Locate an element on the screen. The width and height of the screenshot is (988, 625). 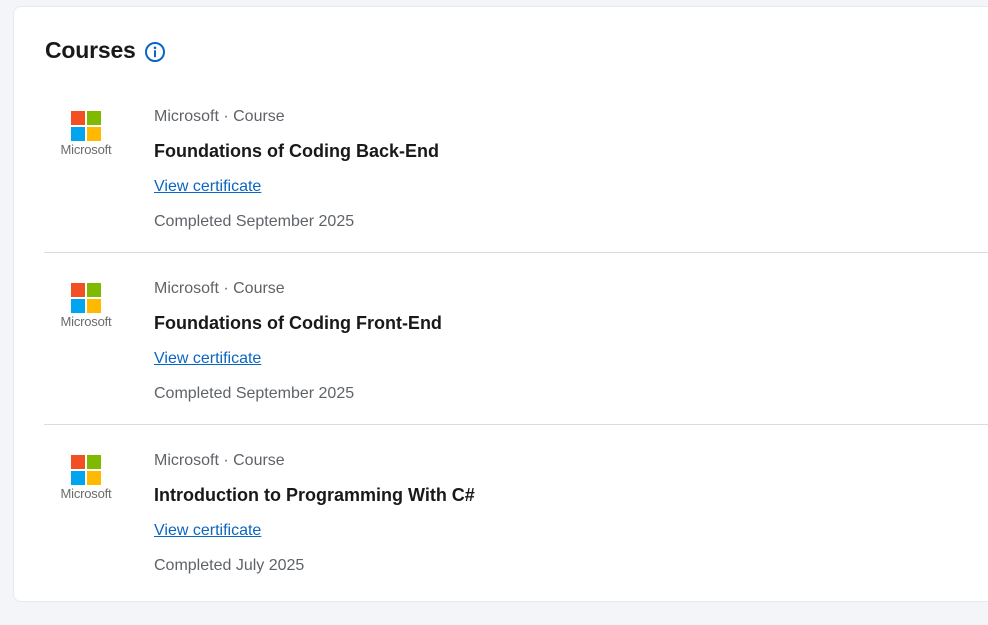
info-icon is located at coordinates (155, 52).